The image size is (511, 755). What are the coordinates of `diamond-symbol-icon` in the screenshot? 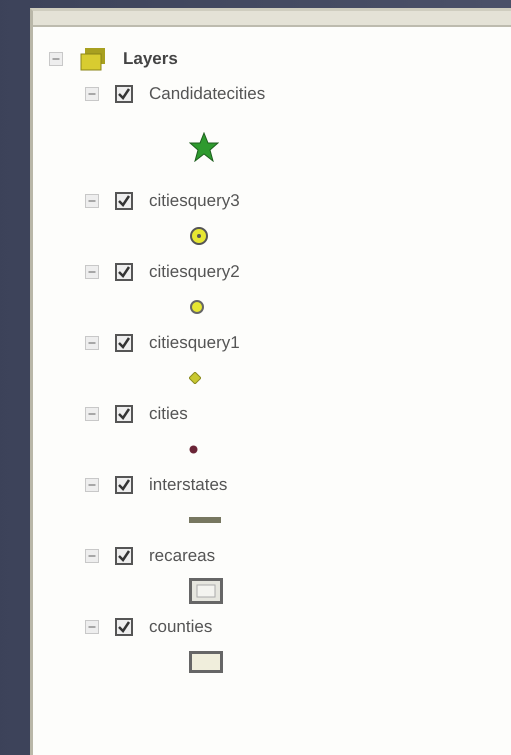 It's located at (195, 378).